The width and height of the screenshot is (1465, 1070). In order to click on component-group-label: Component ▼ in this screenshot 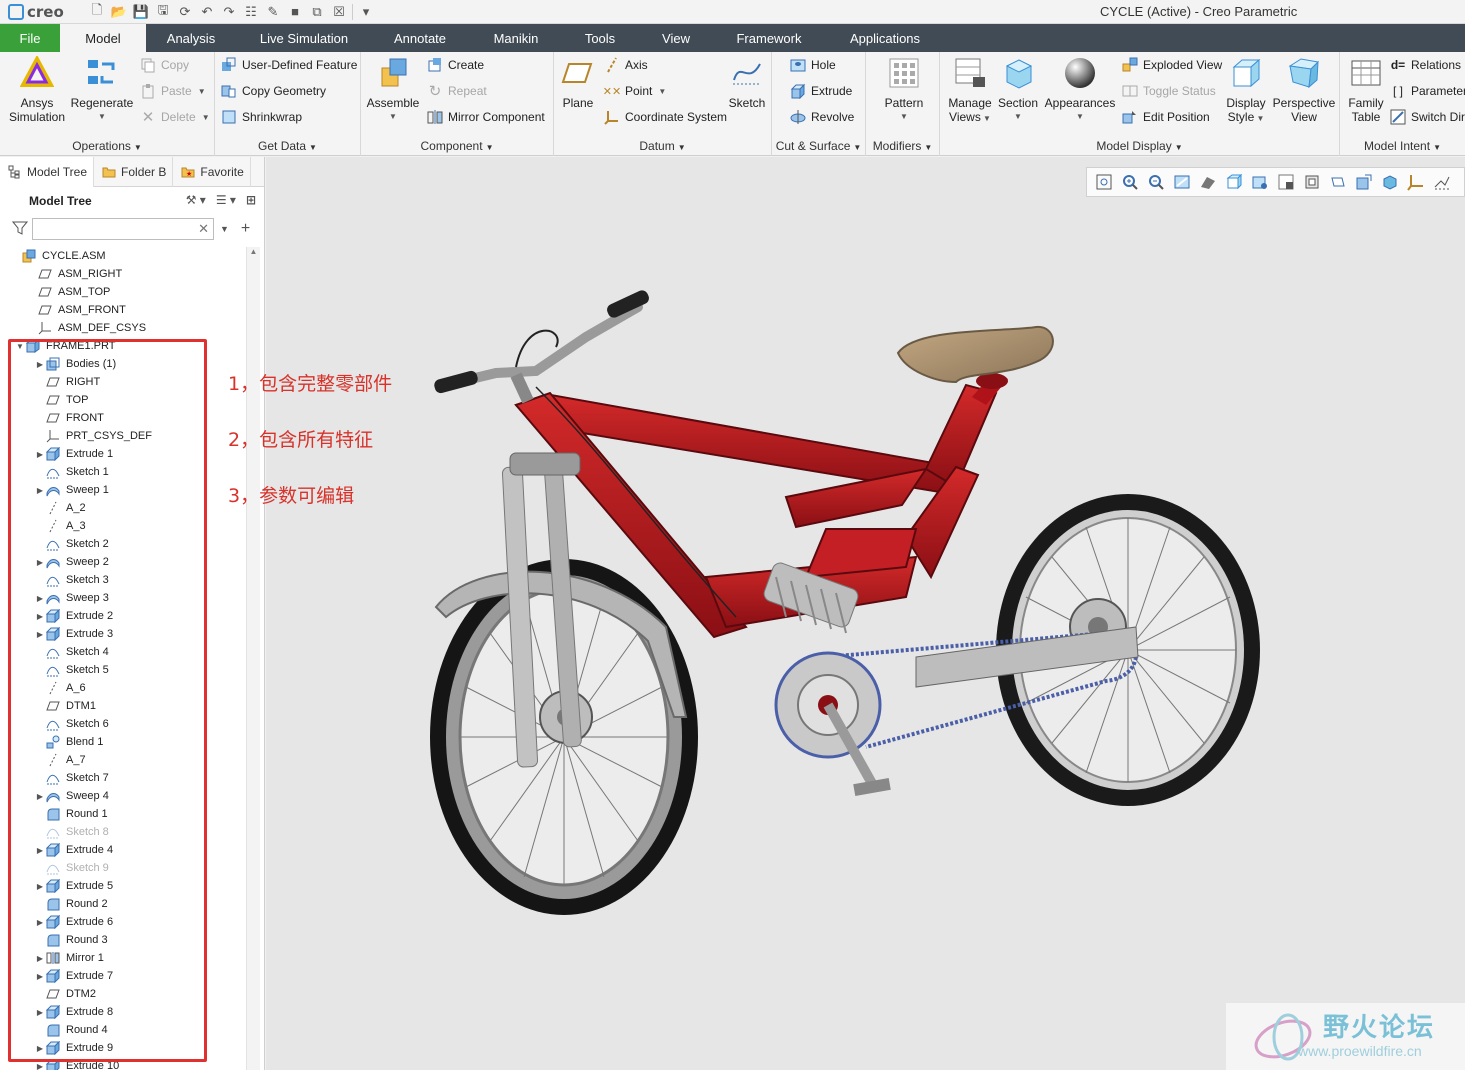, I will do `click(457, 146)`.